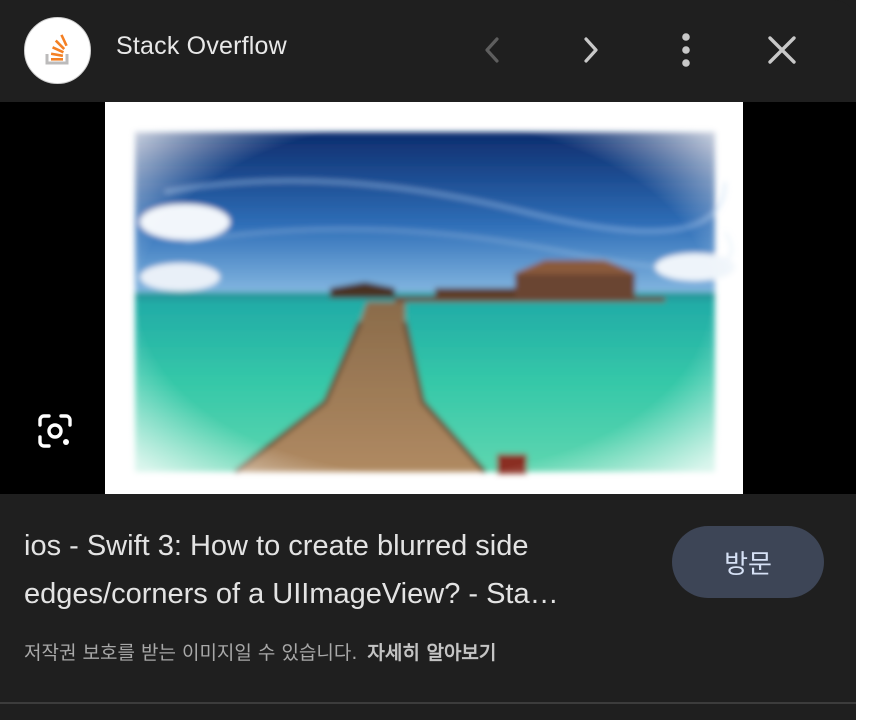 This screenshot has width=874, height=720. I want to click on page-edge, so click(865, 360).